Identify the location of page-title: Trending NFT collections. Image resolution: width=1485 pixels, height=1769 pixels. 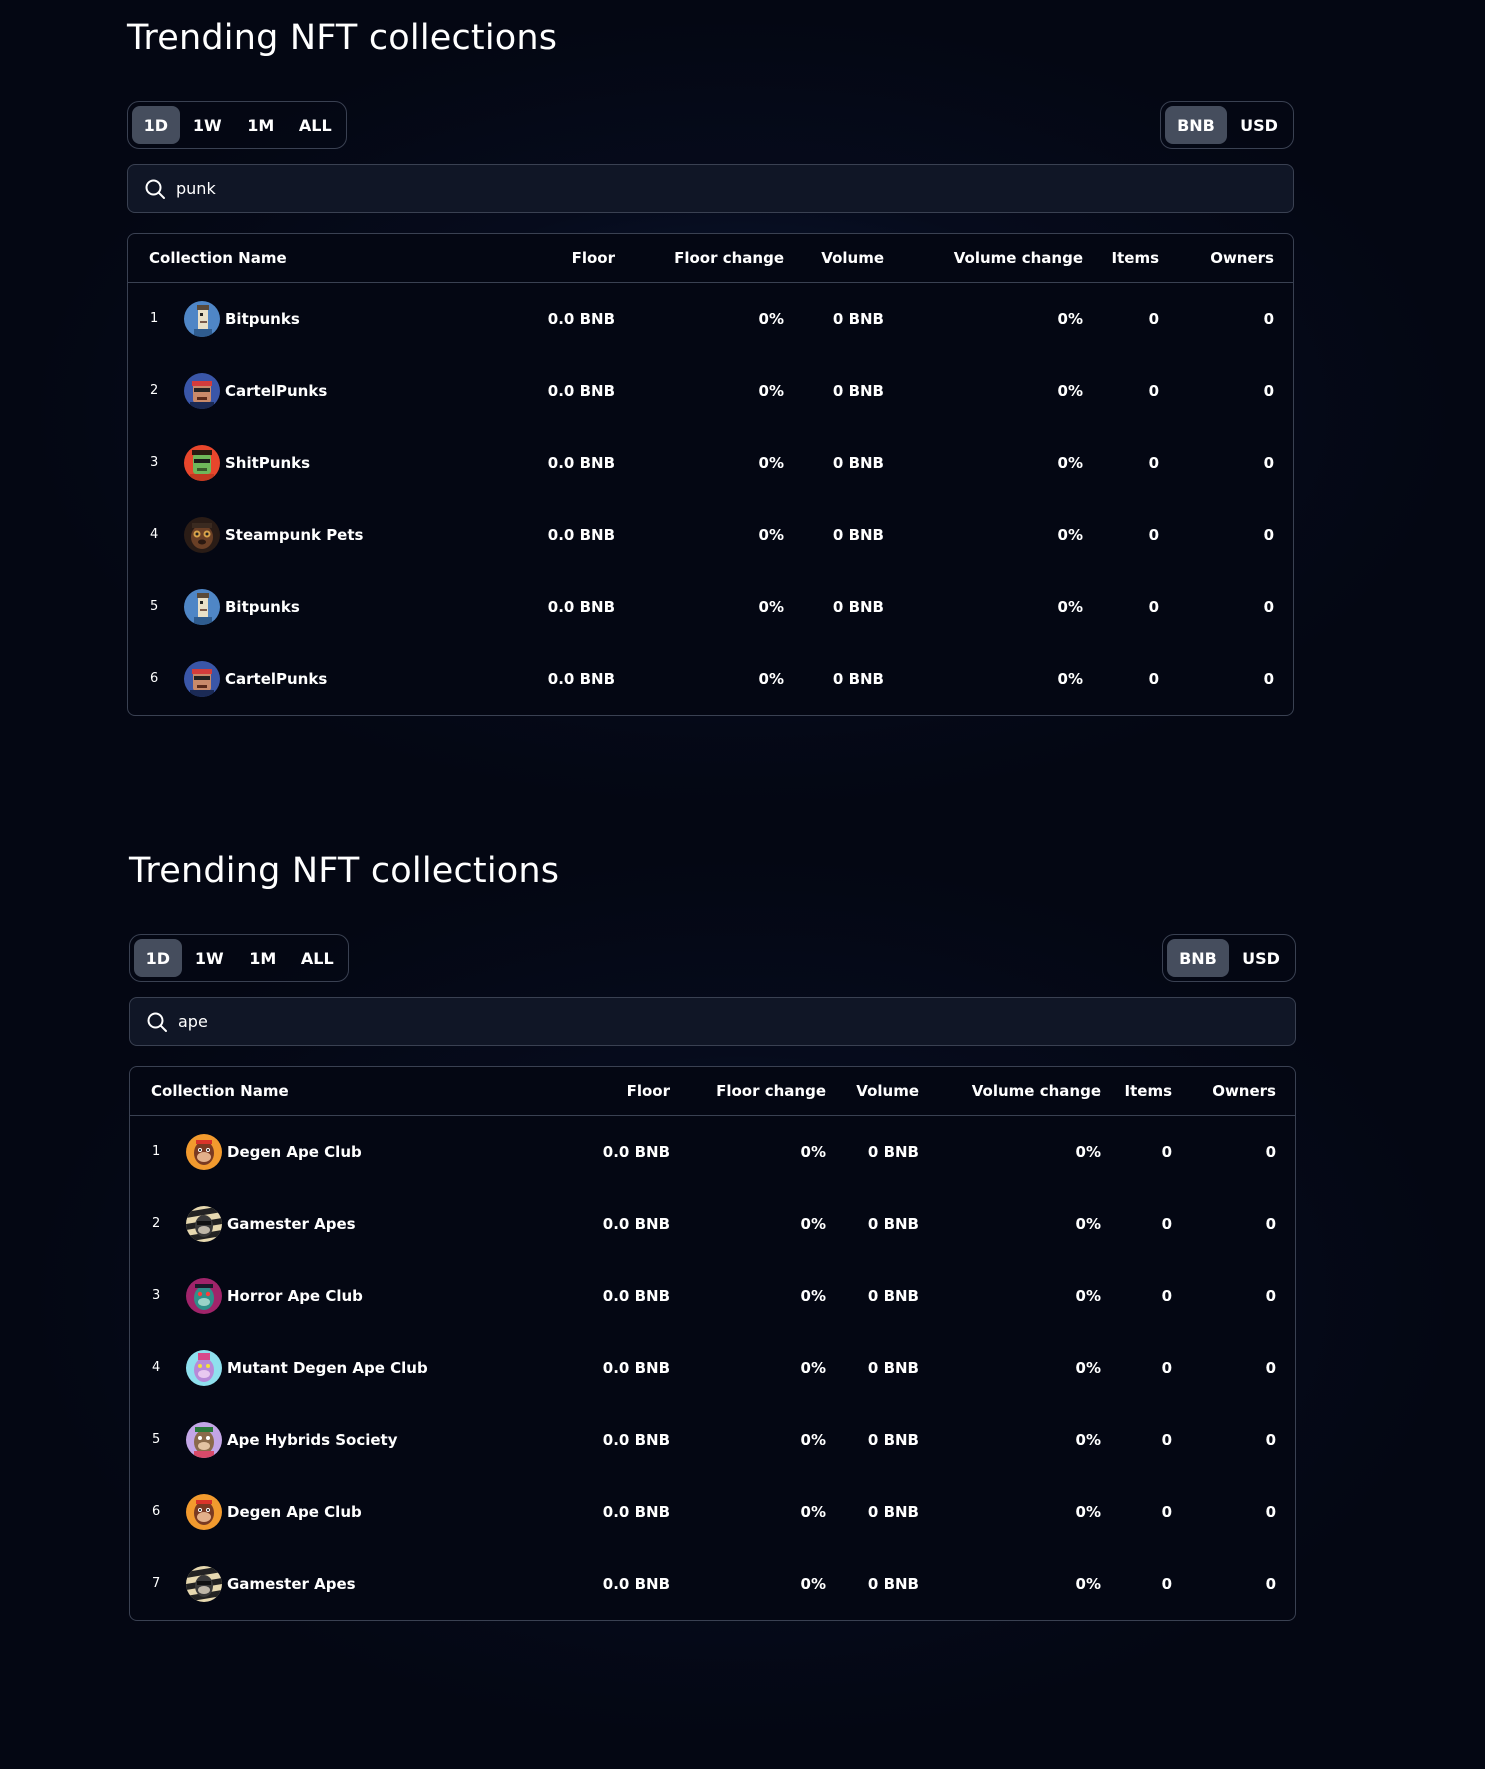
(342, 38).